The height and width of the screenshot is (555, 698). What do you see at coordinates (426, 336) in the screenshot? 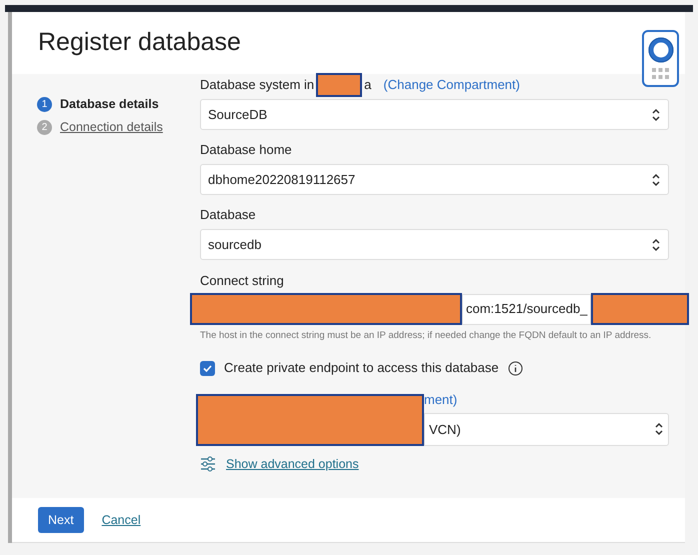
I see `help-text: The host in the connect string must be an IP address; if needed change the FQDN default to an IP address.` at bounding box center [426, 336].